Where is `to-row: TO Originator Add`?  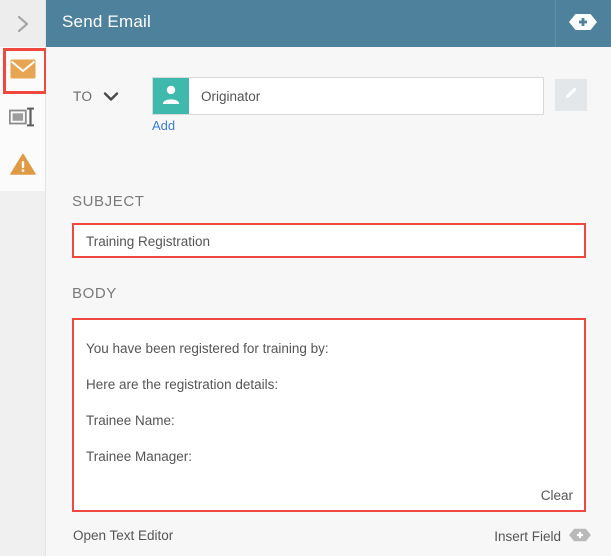
to-row: TO Originator Add is located at coordinates (328, 107).